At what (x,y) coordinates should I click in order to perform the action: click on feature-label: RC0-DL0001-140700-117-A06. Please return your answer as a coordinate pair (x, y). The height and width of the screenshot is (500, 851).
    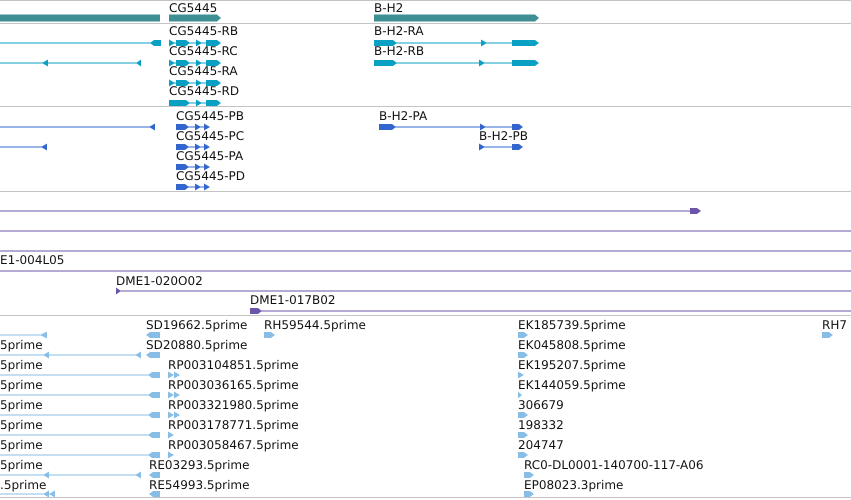
    Looking at the image, I should click on (614, 465).